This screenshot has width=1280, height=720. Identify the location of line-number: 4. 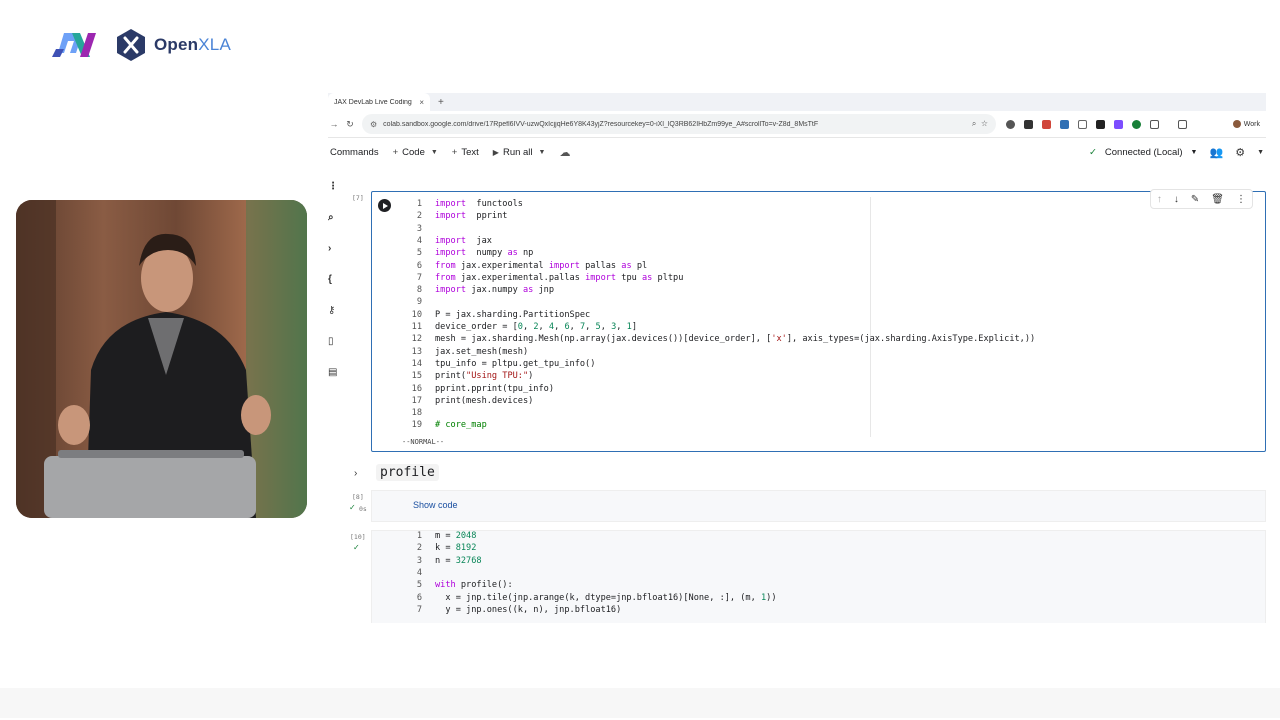
(419, 240).